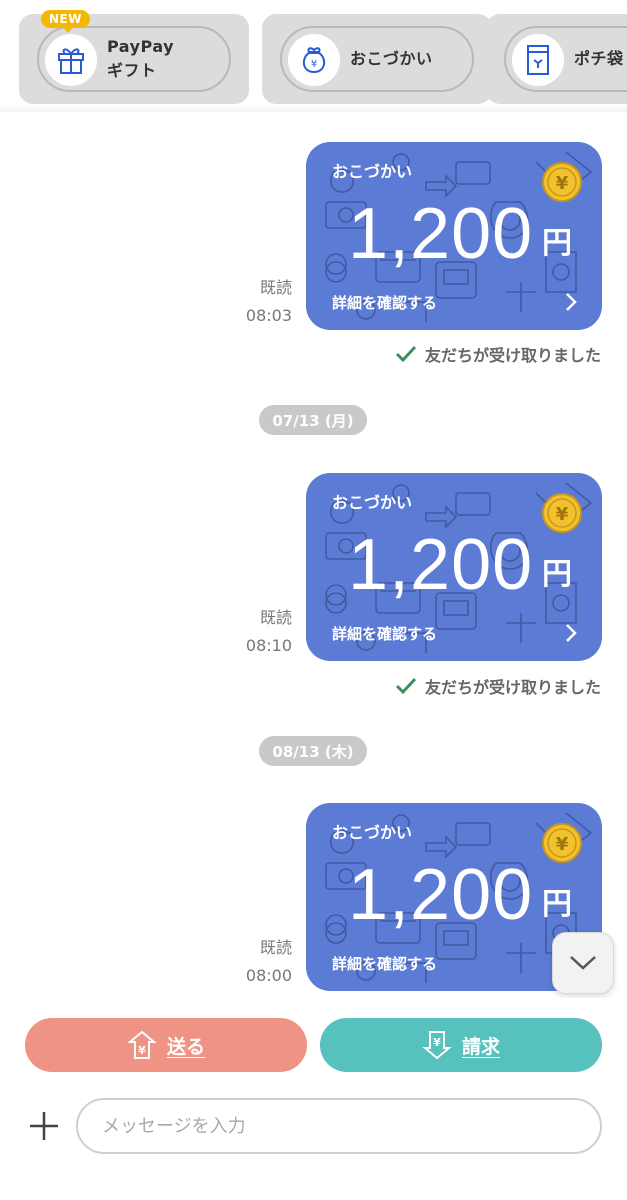 The width and height of the screenshot is (627, 1200). I want to click on send-label: 送る, so click(185, 1046).